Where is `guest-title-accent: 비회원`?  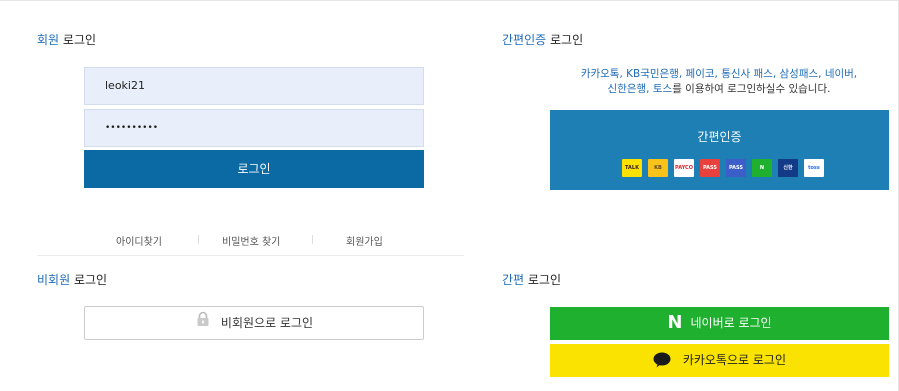
guest-title-accent: 비회원 is located at coordinates (54, 280).